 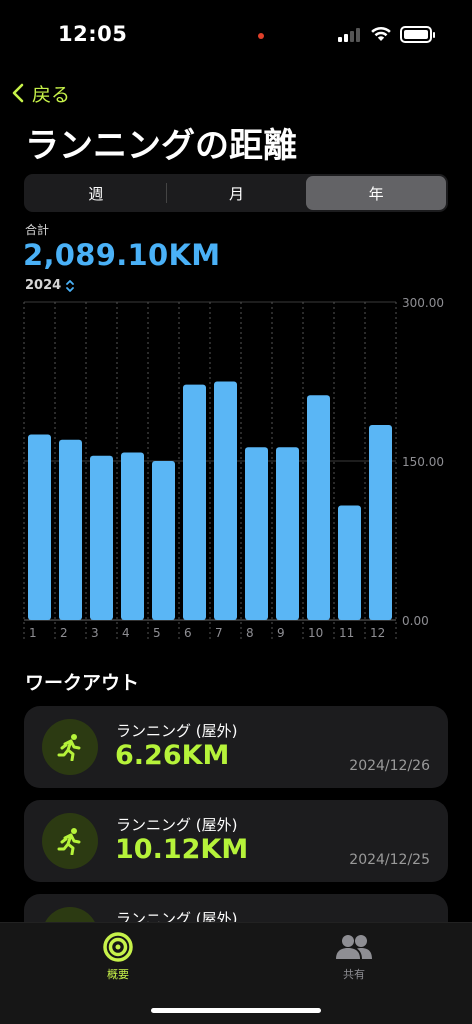 I want to click on y-tick-label: 0.00, so click(x=415, y=621).